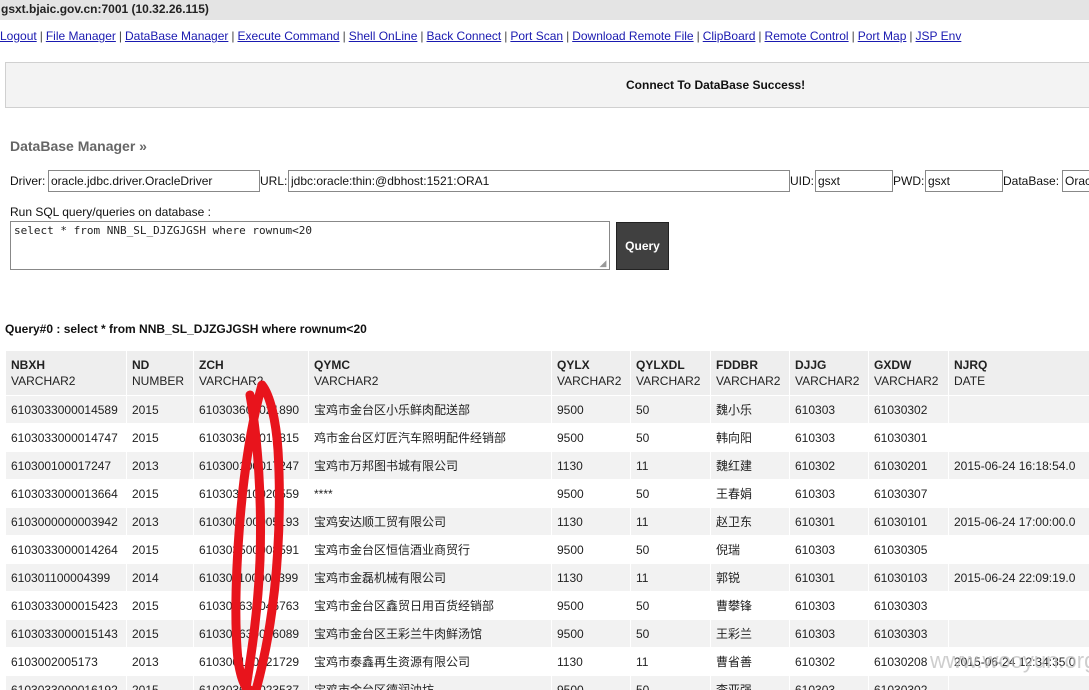  I want to click on table-cell: 61030201, so click(908, 465).